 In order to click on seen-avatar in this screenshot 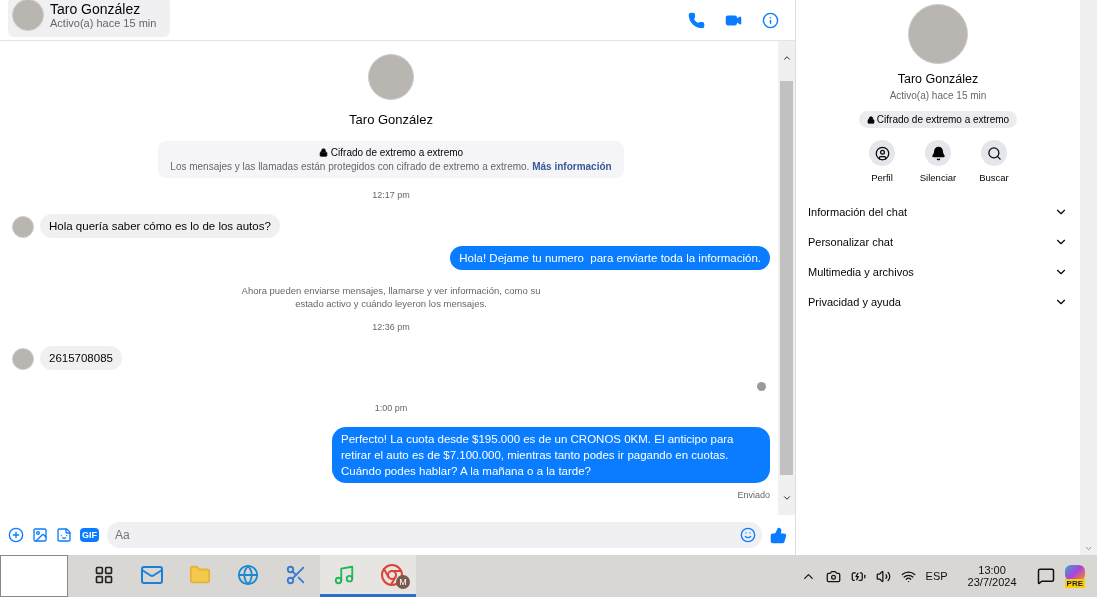, I will do `click(761, 386)`.